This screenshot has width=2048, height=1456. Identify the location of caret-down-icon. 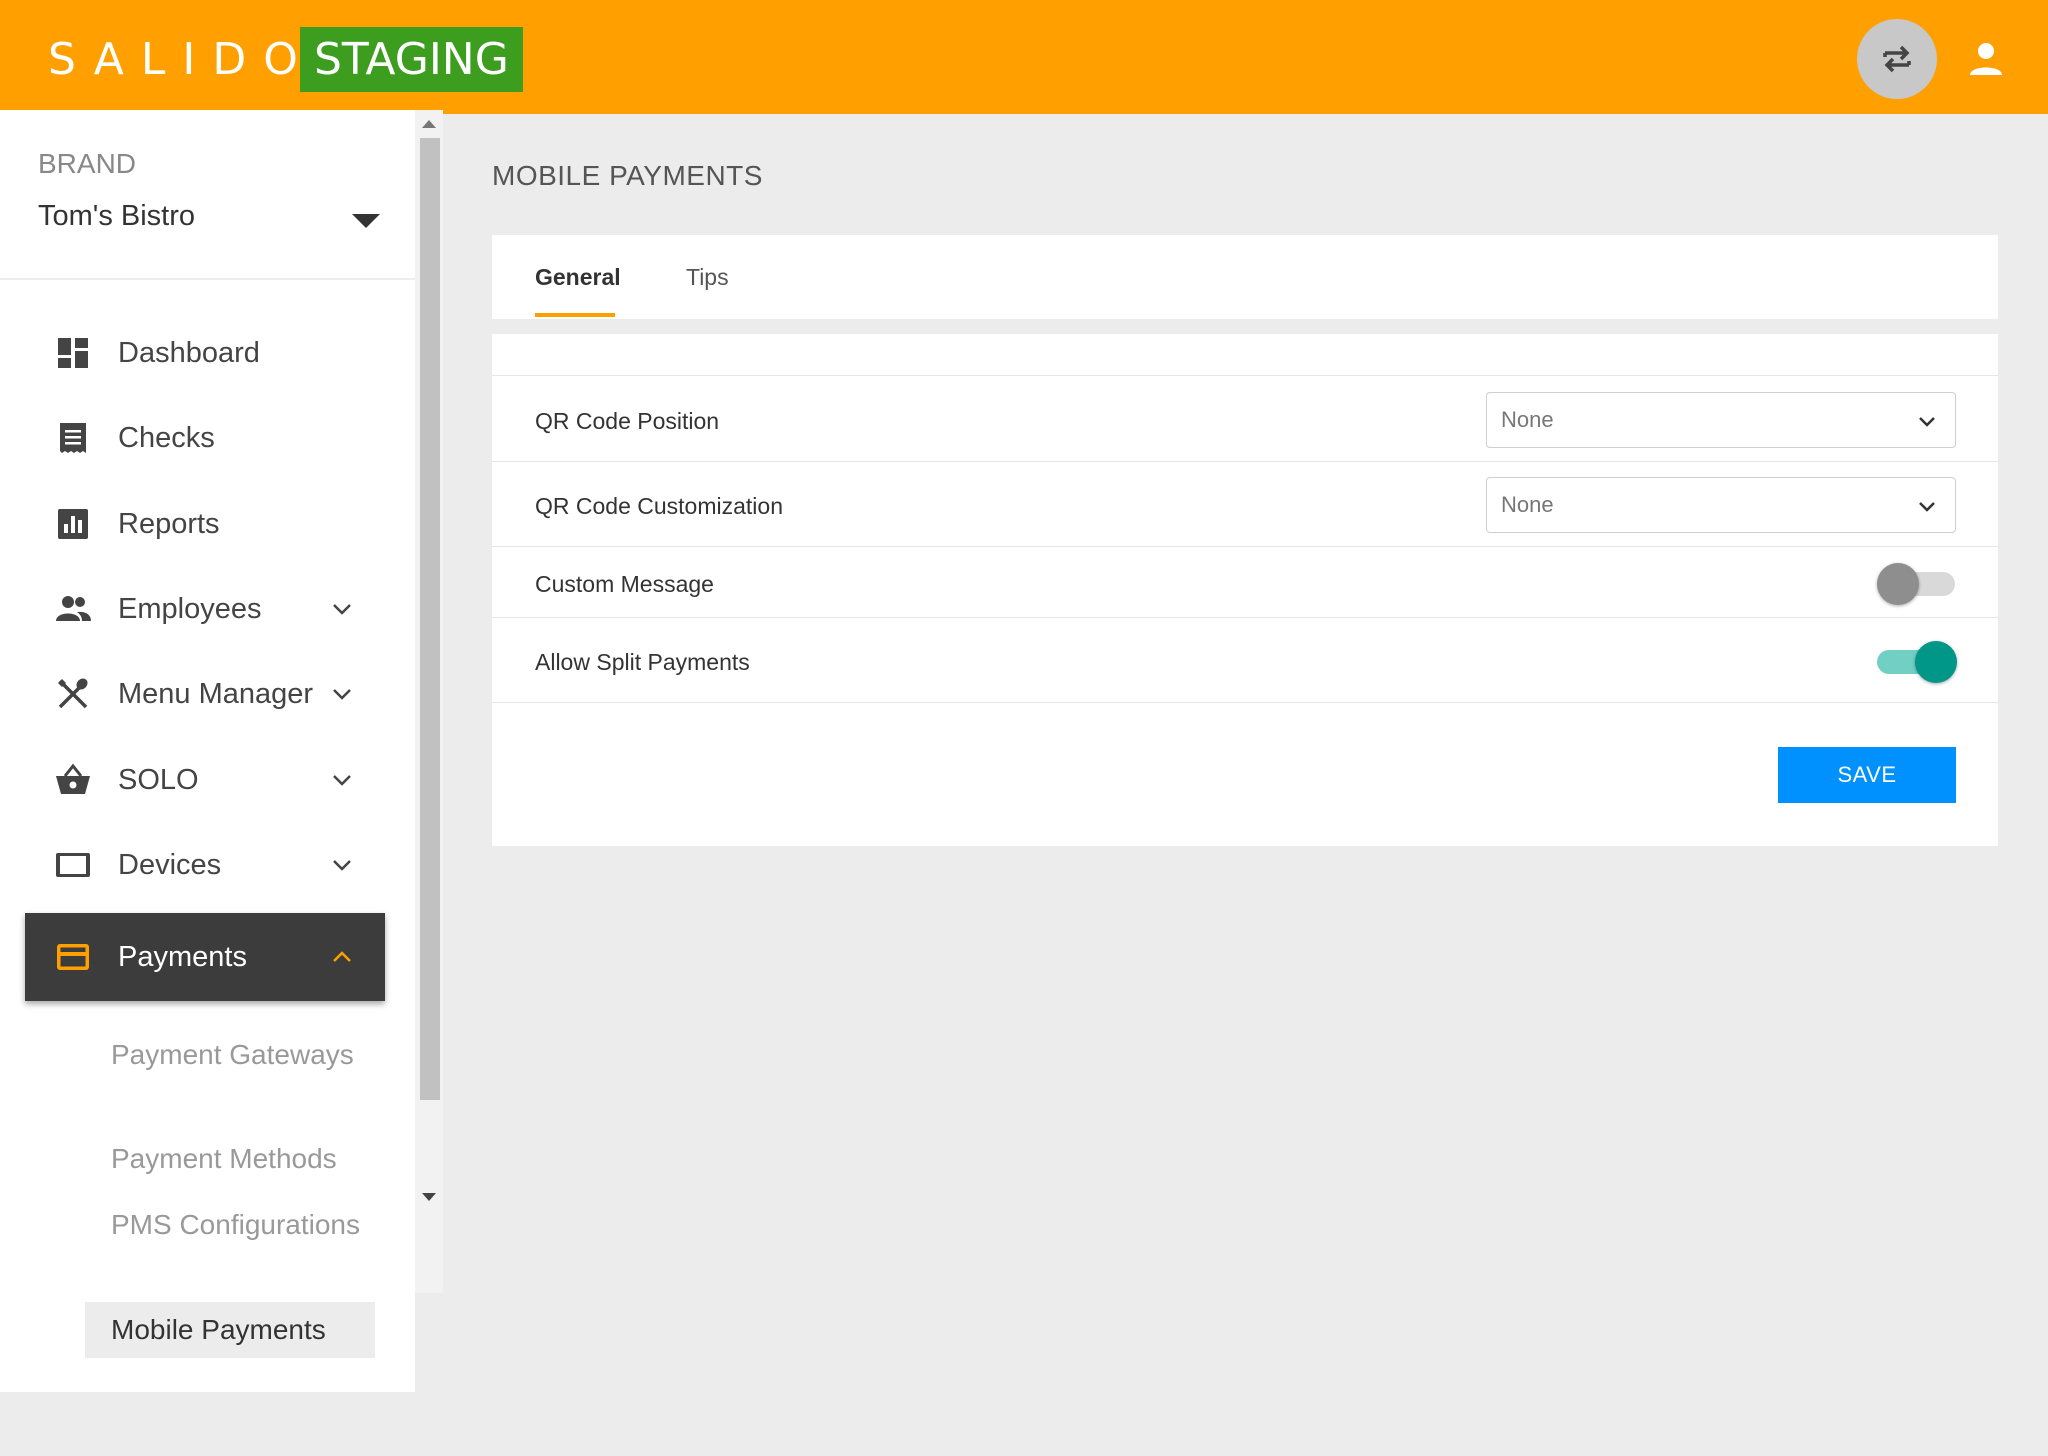
(366, 221).